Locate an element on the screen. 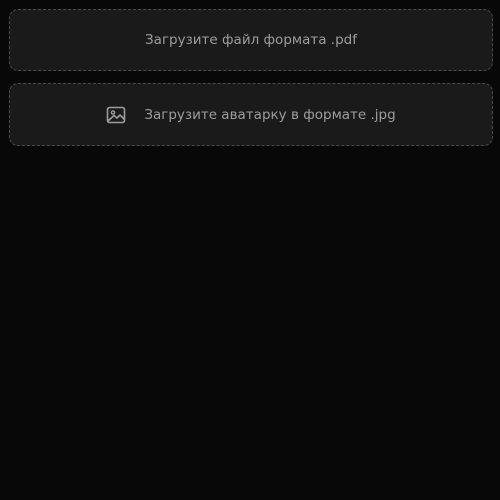 Image resolution: width=500 pixels, height=500 pixels. pdf-upload-label: Загрузите файл формата .pdf is located at coordinates (251, 40).